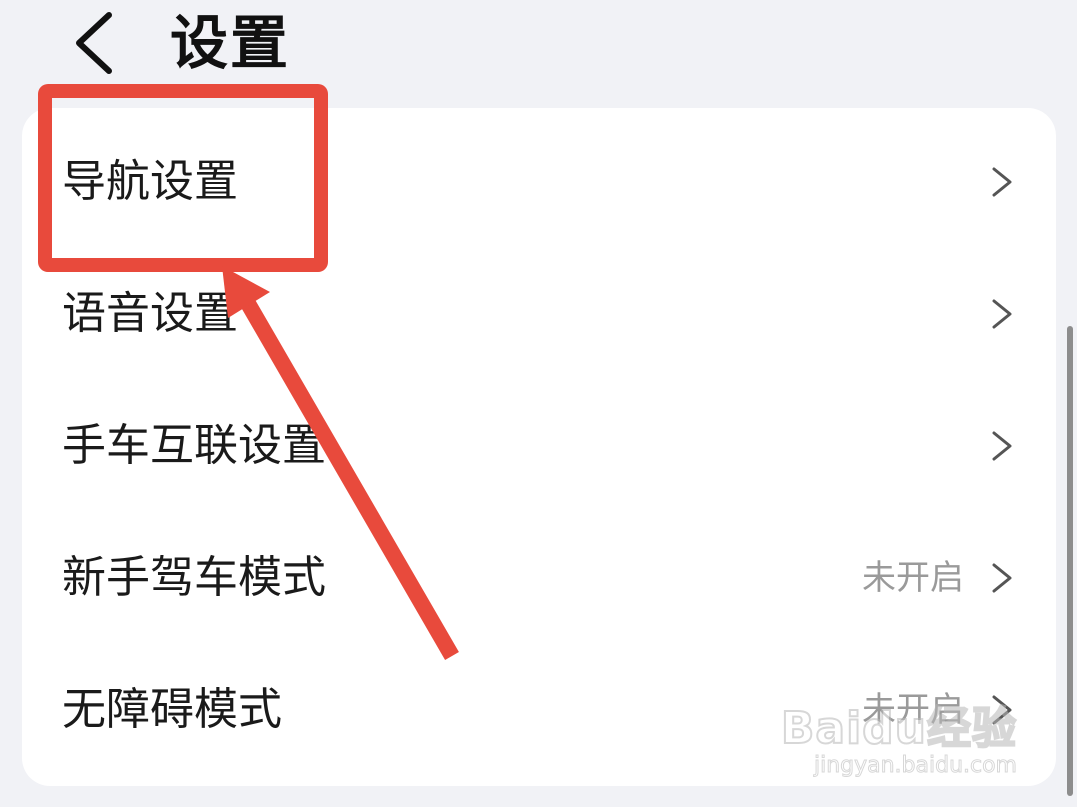  What do you see at coordinates (1070, 561) in the screenshot?
I see `scrollbar` at bounding box center [1070, 561].